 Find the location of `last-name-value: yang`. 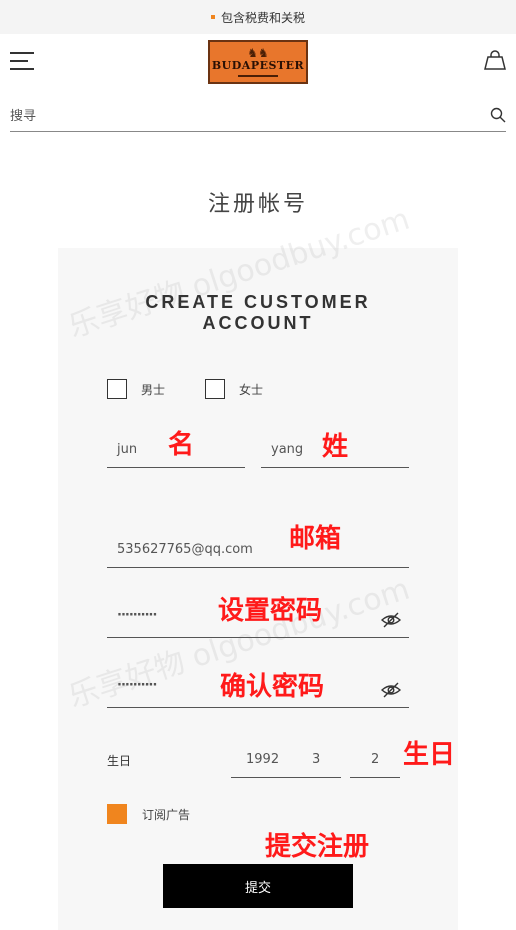

last-name-value: yang is located at coordinates (287, 449).